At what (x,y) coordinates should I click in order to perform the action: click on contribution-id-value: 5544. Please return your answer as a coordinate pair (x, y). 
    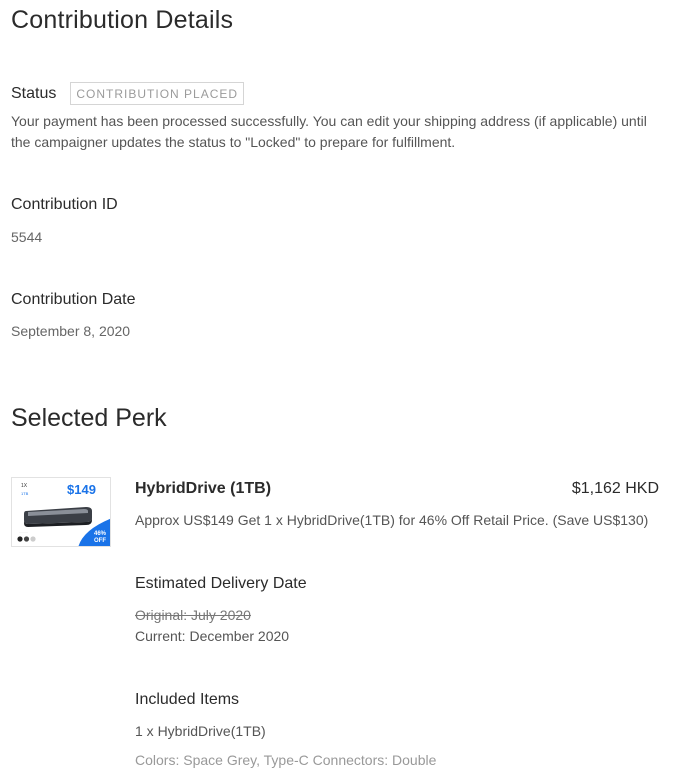
    Looking at the image, I should click on (27, 237).